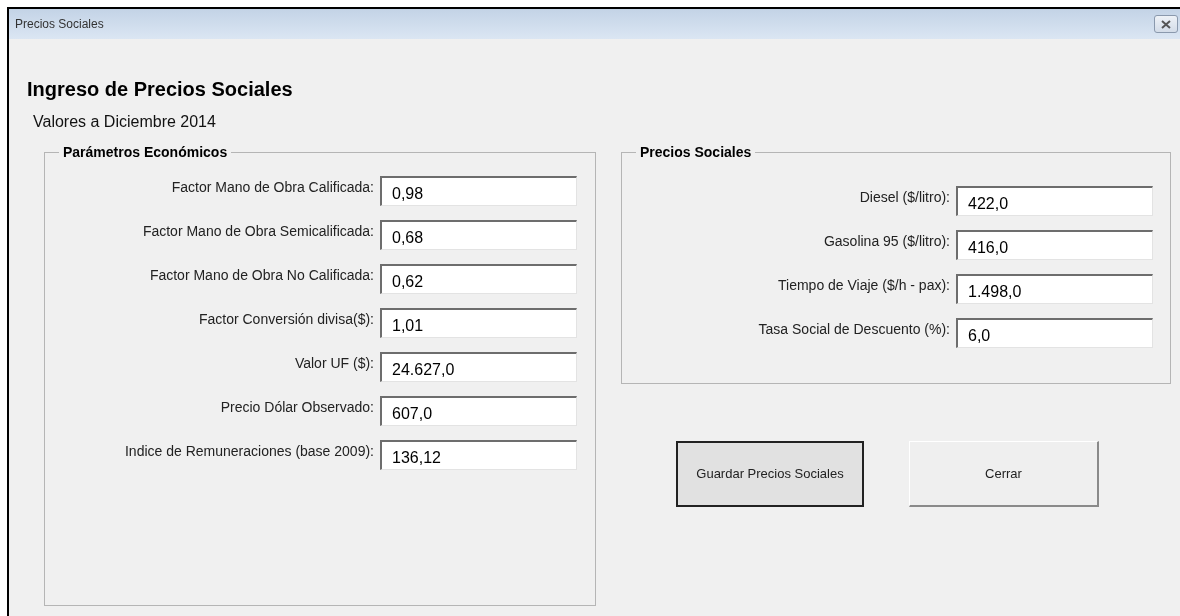  What do you see at coordinates (478, 279) in the screenshot?
I see `input-field: 0,62` at bounding box center [478, 279].